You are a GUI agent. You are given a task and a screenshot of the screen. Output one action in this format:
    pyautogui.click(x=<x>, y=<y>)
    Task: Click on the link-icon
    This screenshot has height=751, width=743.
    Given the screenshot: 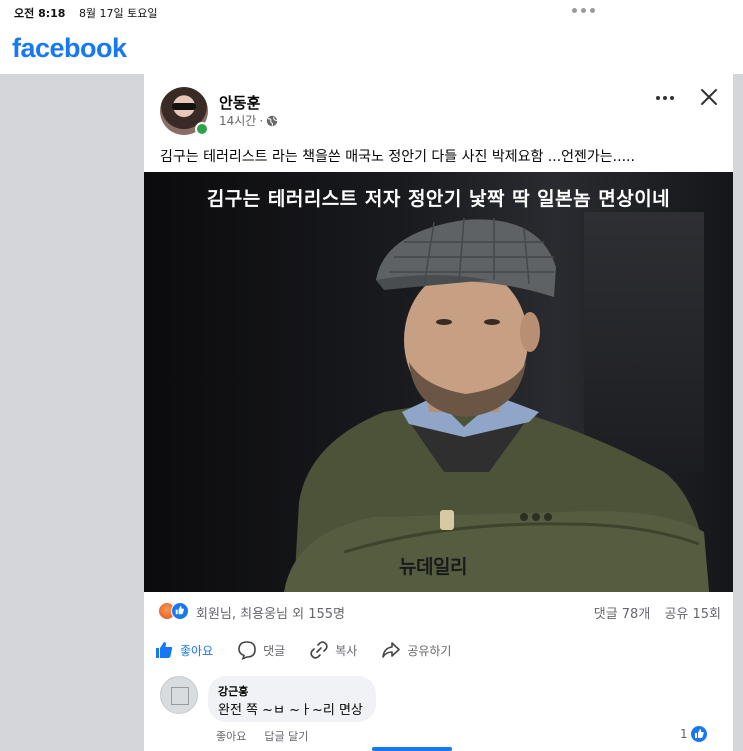 What is the action you would take?
    pyautogui.click(x=319, y=650)
    